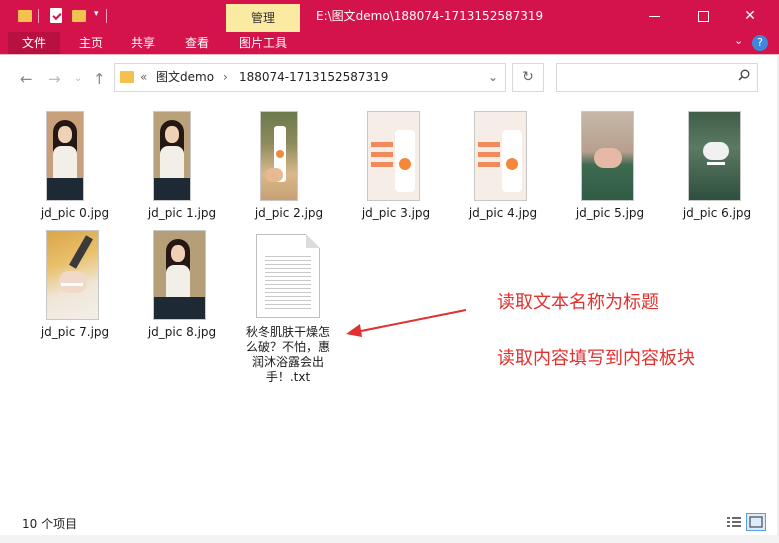 Image resolution: width=779 pixels, height=543 pixels. What do you see at coordinates (143, 43) in the screenshot?
I see `tab-share: 共享` at bounding box center [143, 43].